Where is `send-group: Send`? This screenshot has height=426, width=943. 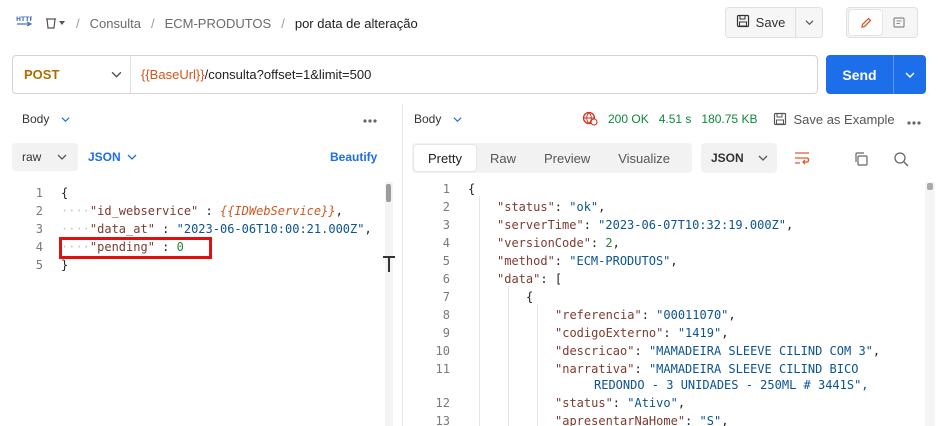 send-group: Send is located at coordinates (876, 74).